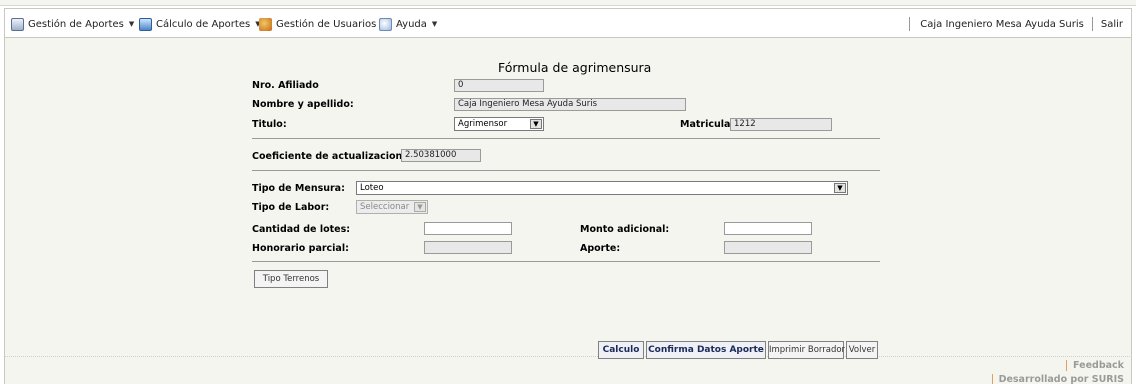 This screenshot has height=384, width=1136. I want to click on tipo-mensura-label: Tipo de Mensura:, so click(298, 188).